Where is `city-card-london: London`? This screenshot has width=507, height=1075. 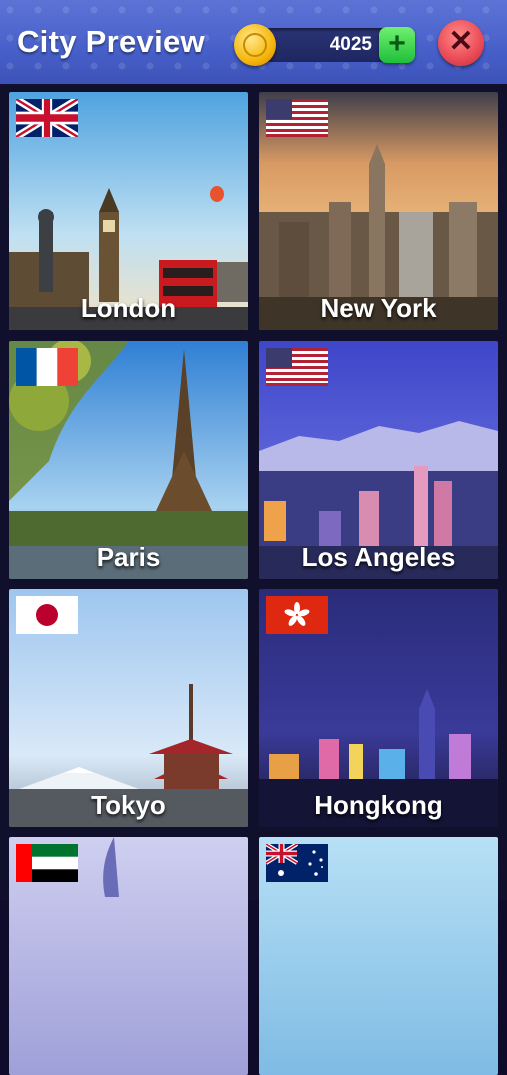
city-card-london: London is located at coordinates (128, 211).